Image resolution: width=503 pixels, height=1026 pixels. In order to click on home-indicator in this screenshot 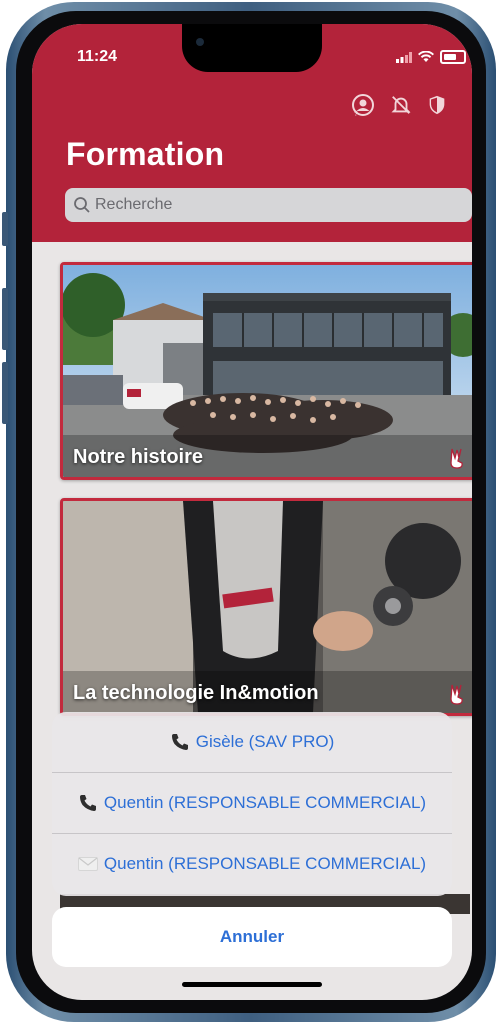, I will do `click(252, 984)`.